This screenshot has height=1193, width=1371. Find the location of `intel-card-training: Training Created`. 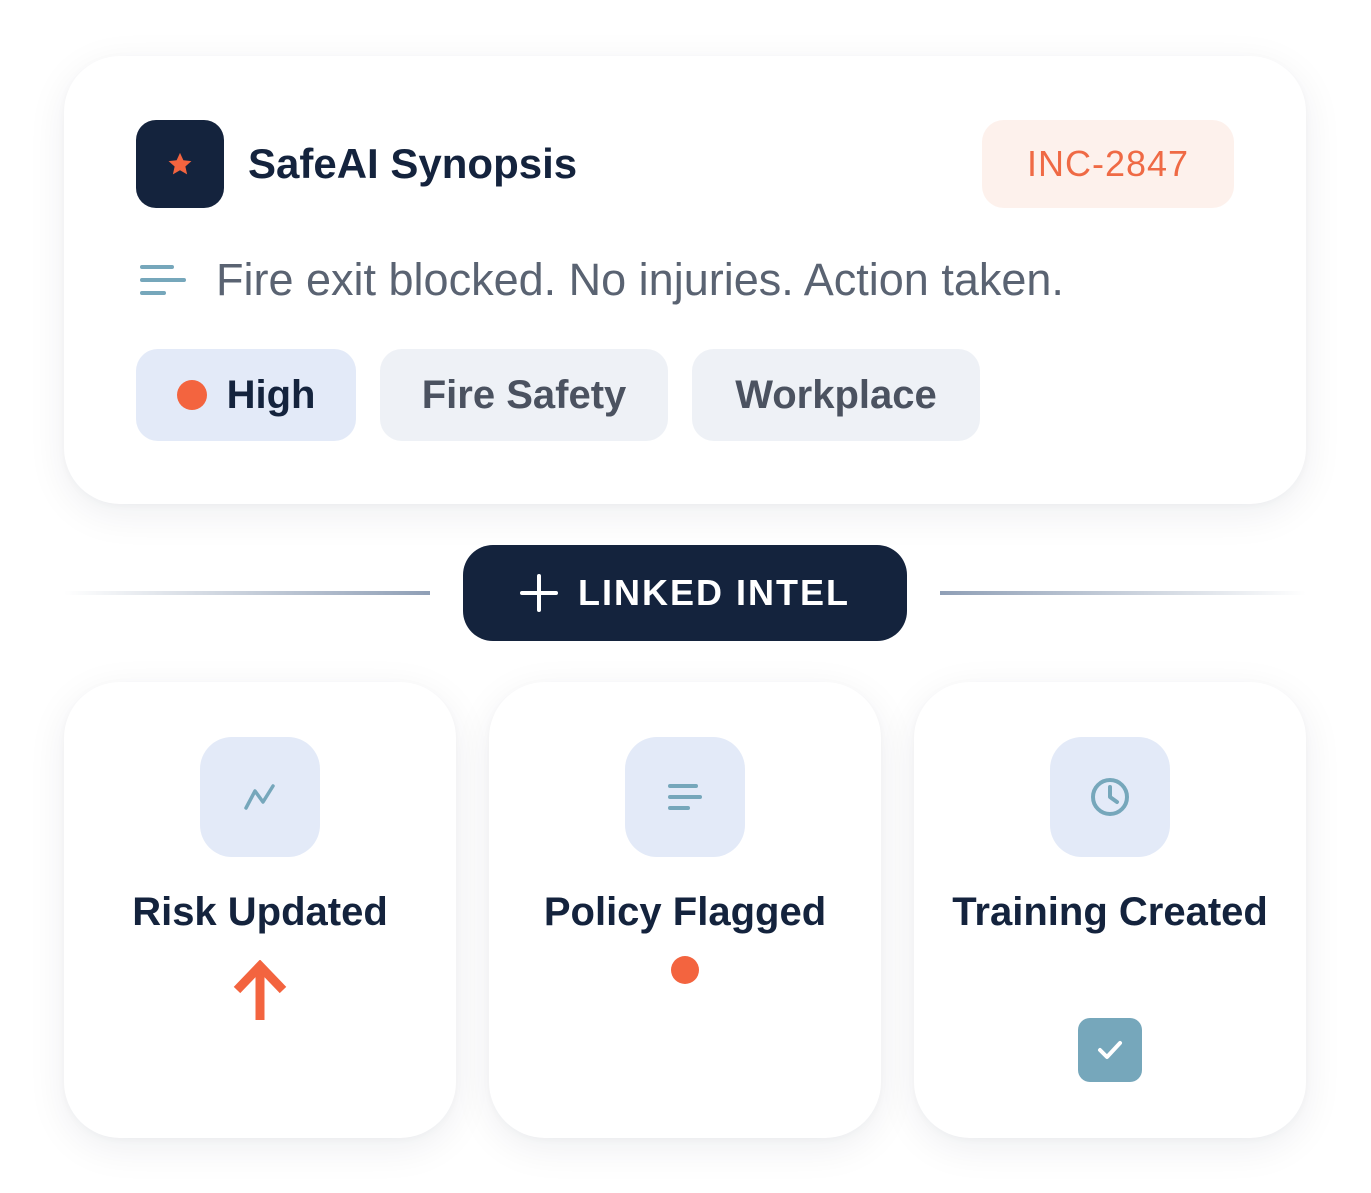

intel-card-training: Training Created is located at coordinates (1110, 910).